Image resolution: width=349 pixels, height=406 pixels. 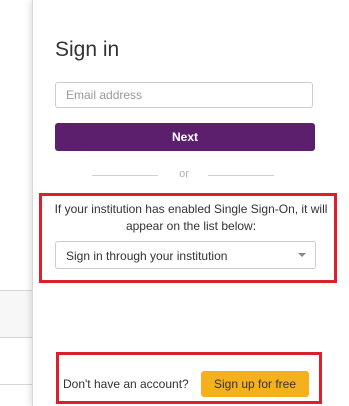 What do you see at coordinates (185, 137) in the screenshot?
I see `next-button: Next` at bounding box center [185, 137].